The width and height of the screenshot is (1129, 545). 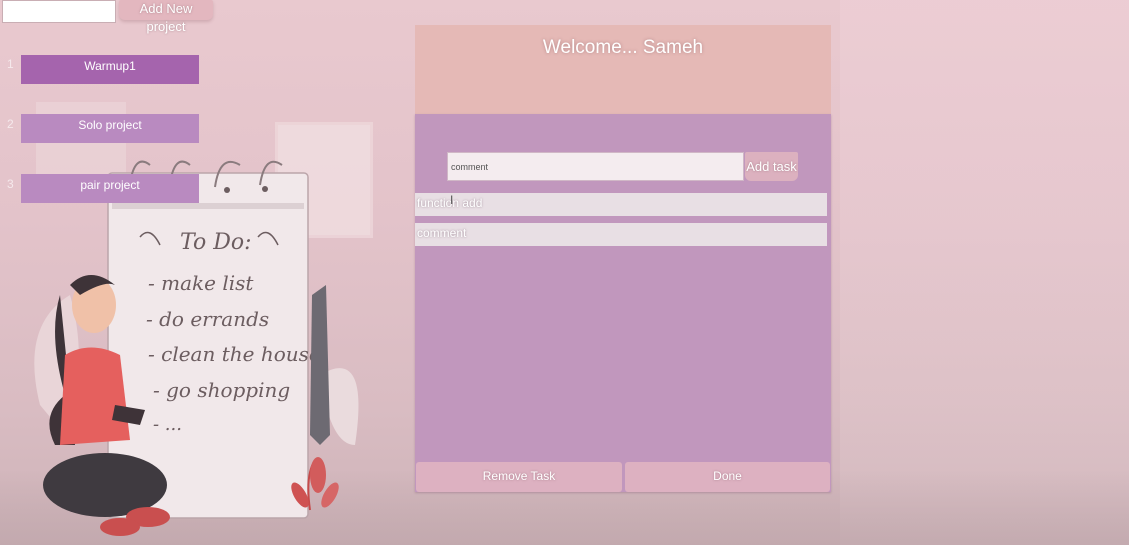 What do you see at coordinates (595, 166) in the screenshot?
I see `task-input` at bounding box center [595, 166].